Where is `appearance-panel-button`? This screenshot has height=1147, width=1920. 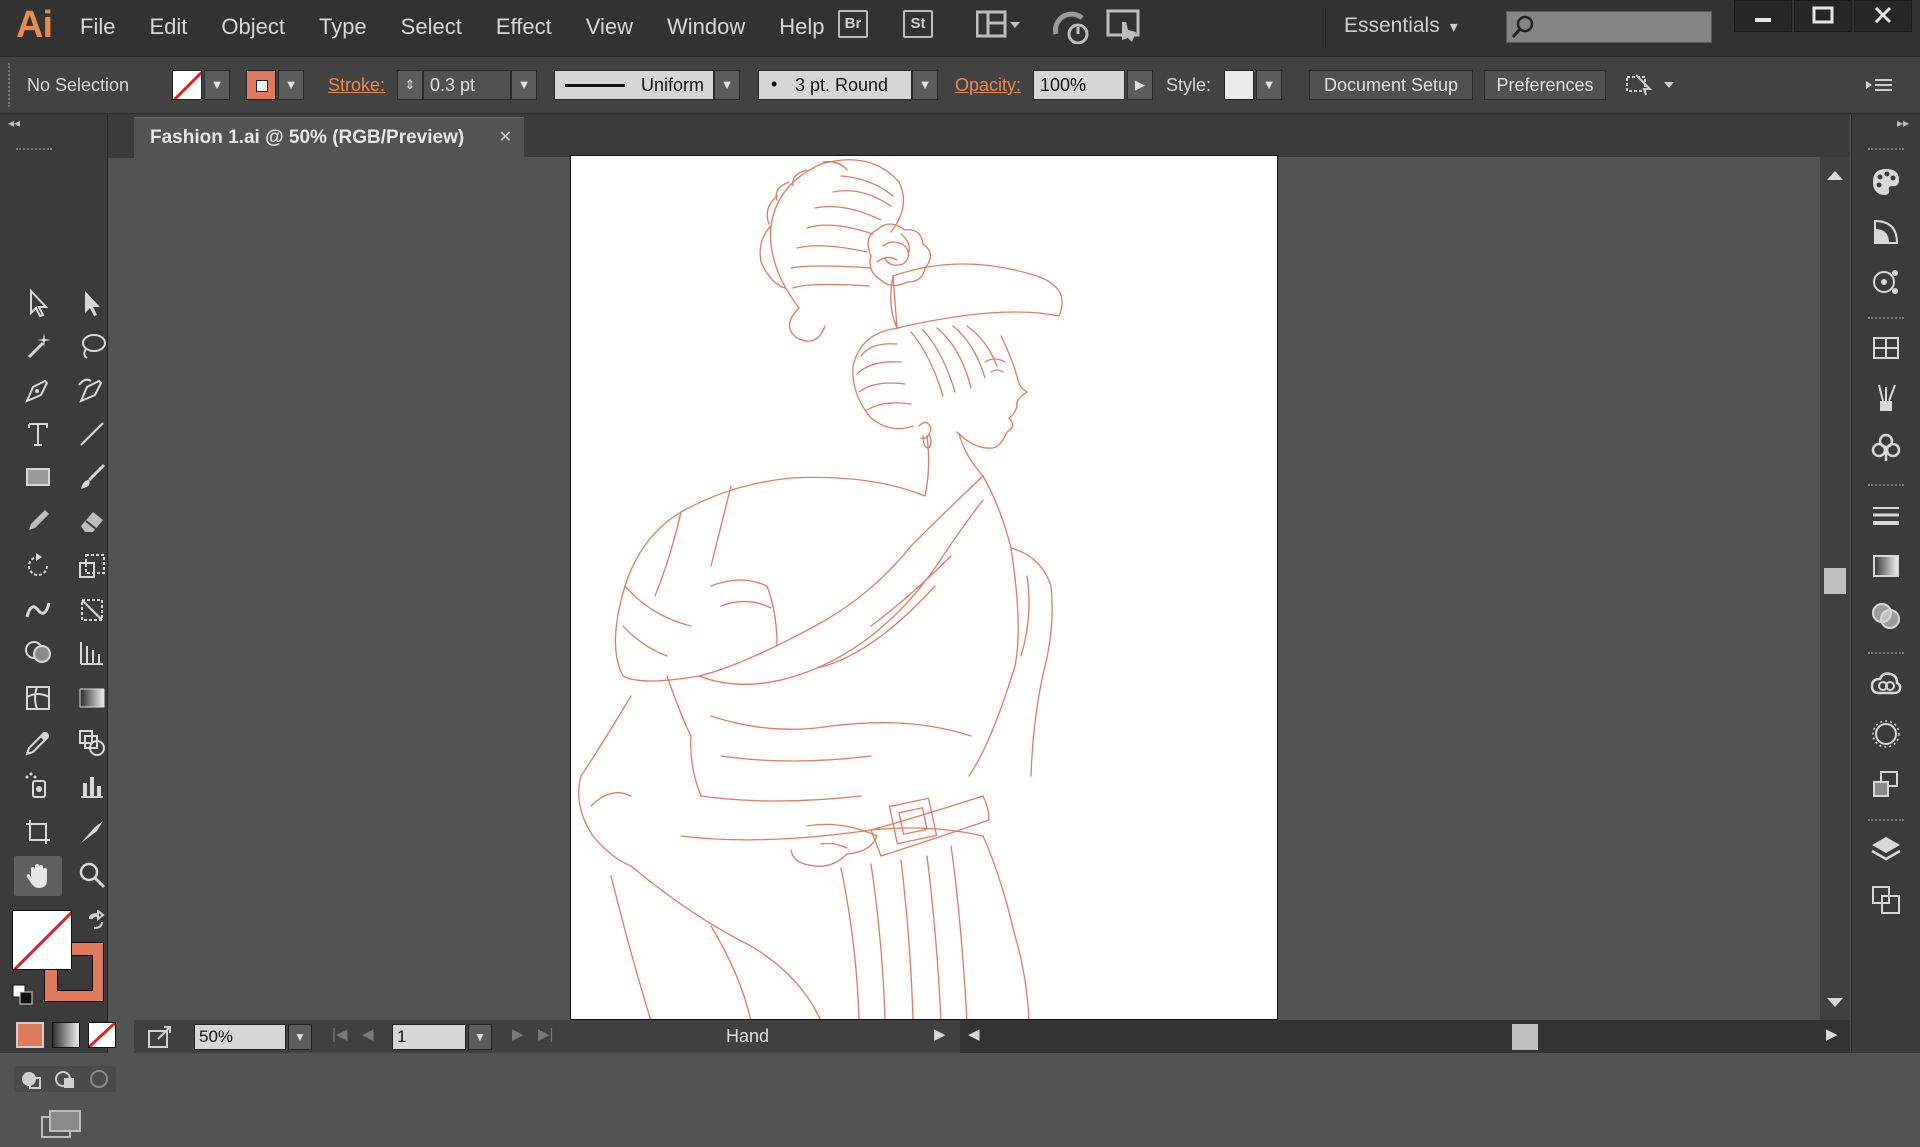
appearance-panel-button is located at coordinates (1886, 734).